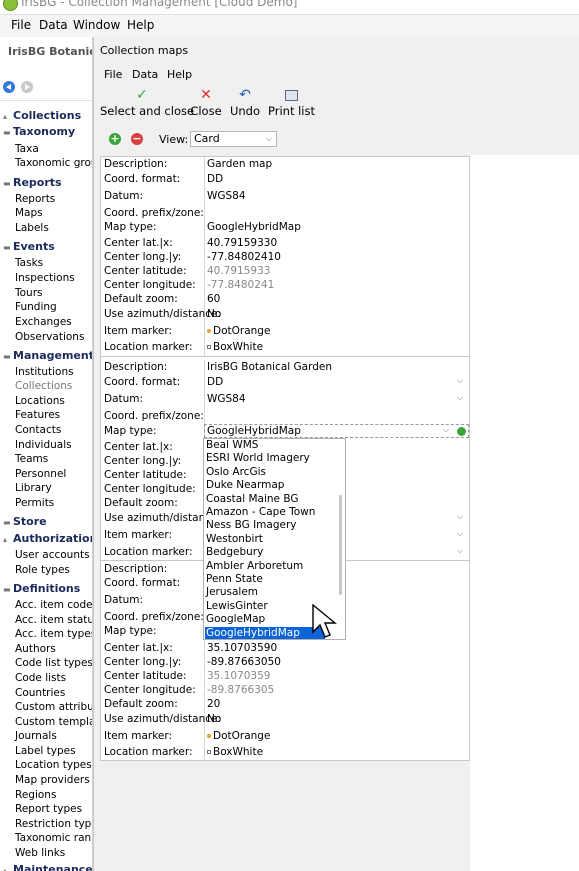 The width and height of the screenshot is (579, 871). Describe the element at coordinates (35, 649) in the screenshot. I see `nav-item-authors: Authors` at that location.